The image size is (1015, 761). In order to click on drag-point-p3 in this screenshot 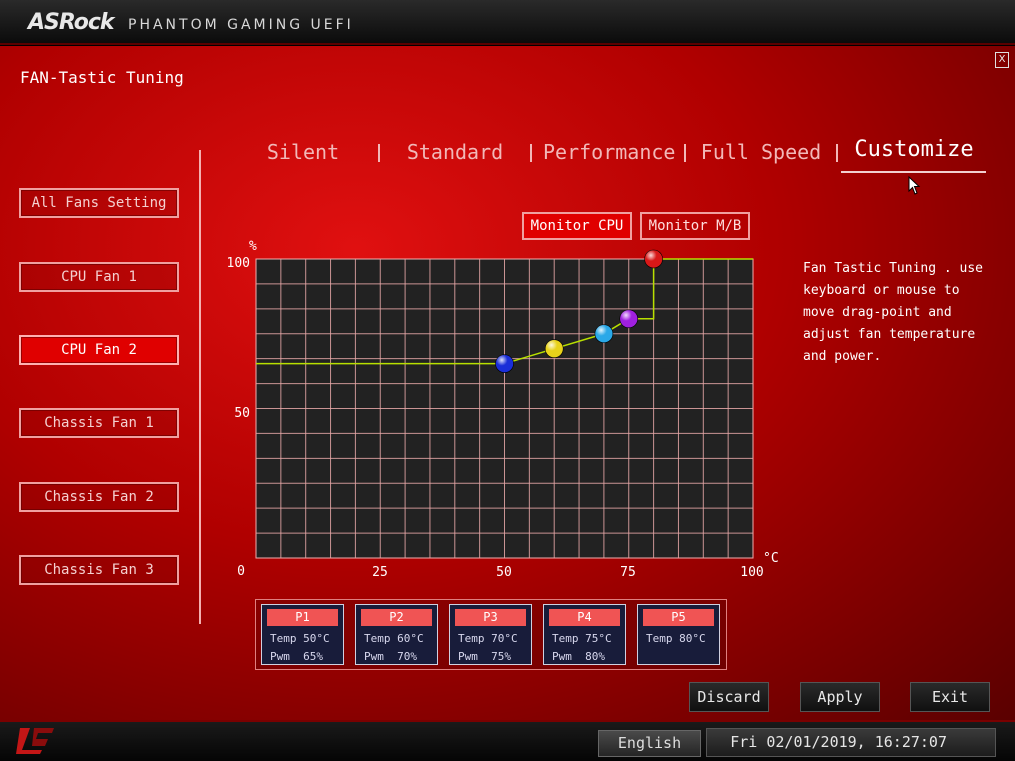, I will do `click(604, 334)`.